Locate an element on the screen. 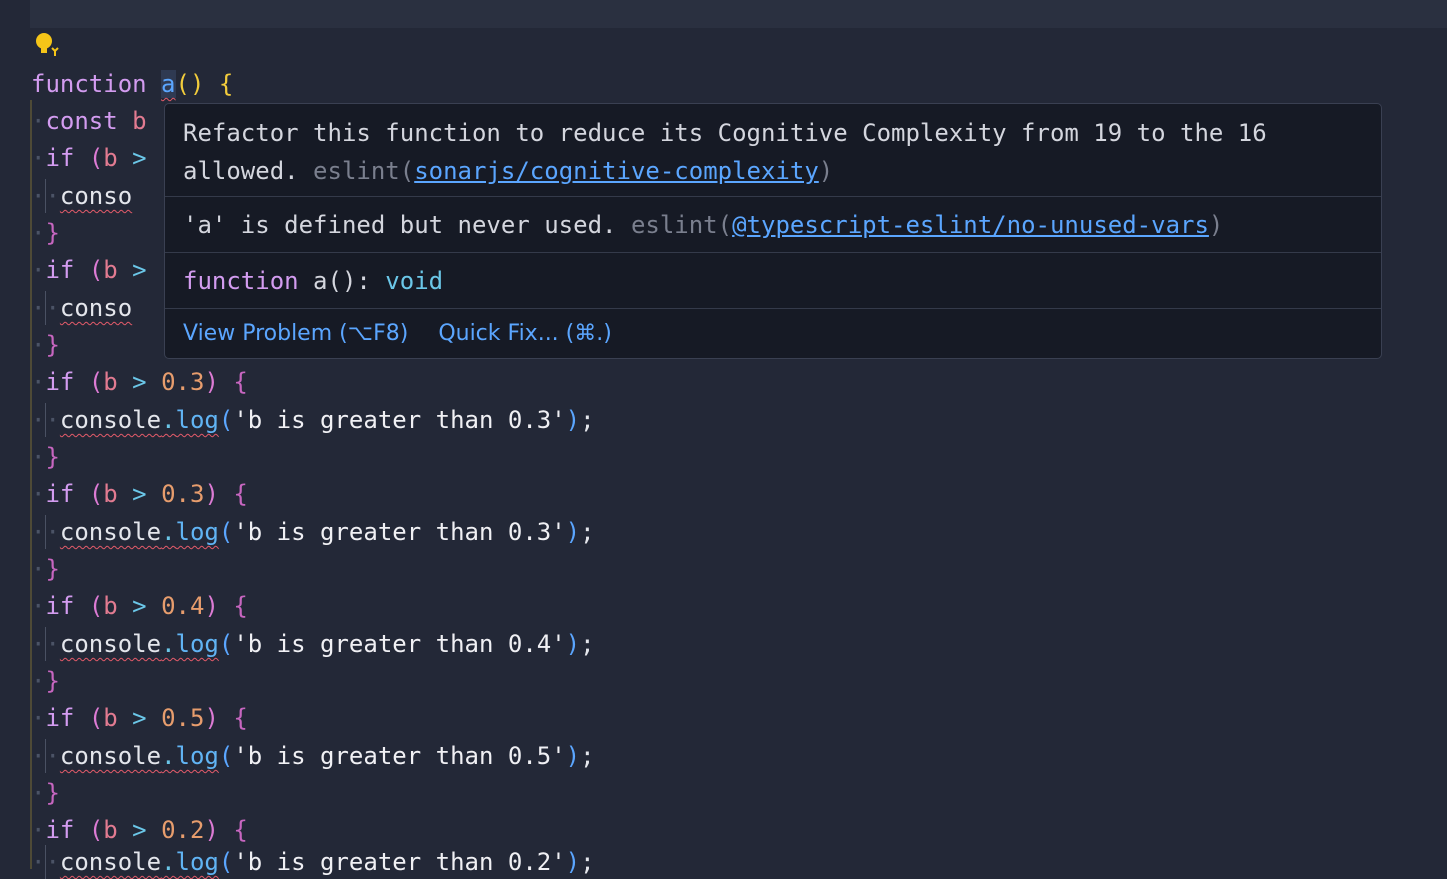  function-name: a is located at coordinates (168, 84).